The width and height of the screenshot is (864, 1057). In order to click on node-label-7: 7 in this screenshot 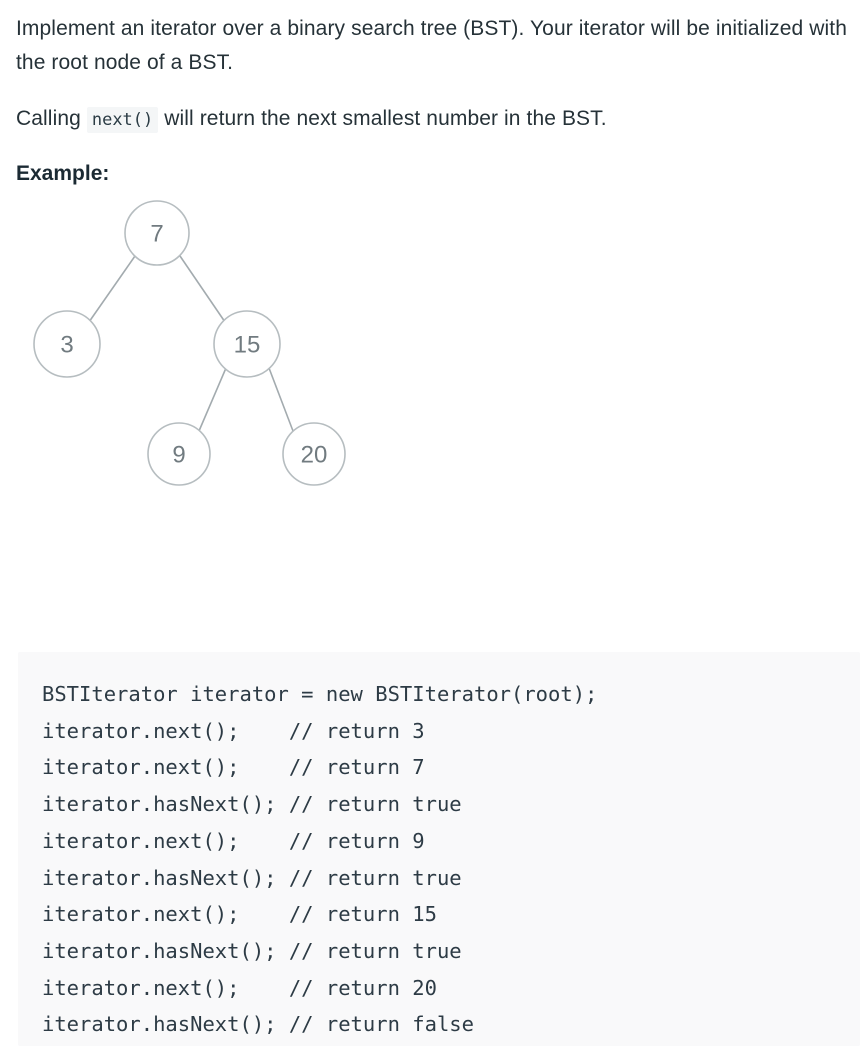, I will do `click(156, 234)`.